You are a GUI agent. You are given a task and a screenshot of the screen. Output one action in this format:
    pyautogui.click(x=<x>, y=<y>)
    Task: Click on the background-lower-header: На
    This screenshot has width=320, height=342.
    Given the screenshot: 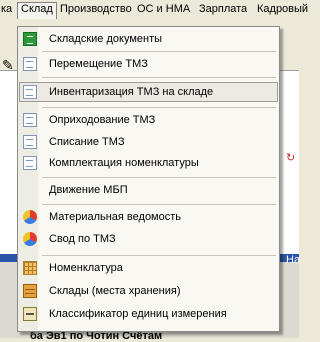 What is the action you would take?
    pyautogui.click(x=293, y=260)
    